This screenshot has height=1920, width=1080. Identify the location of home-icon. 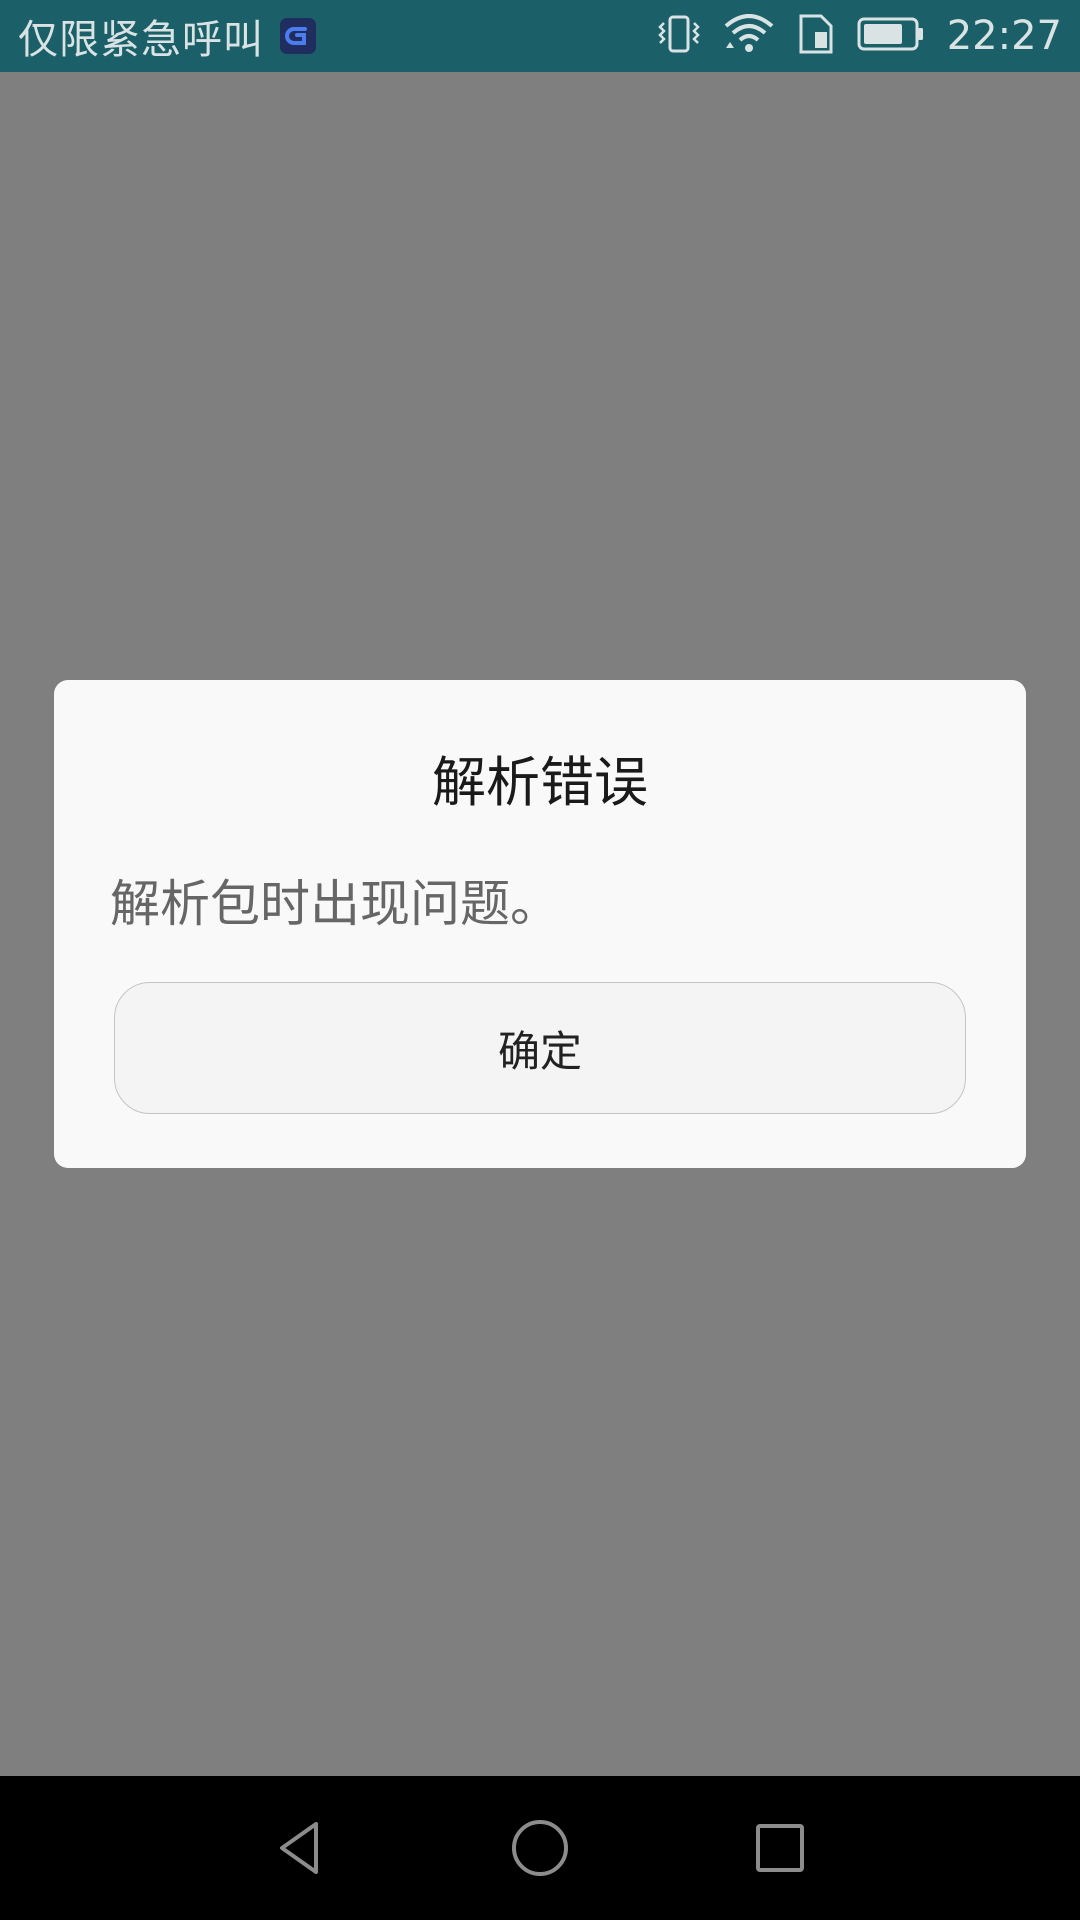
(540, 1848).